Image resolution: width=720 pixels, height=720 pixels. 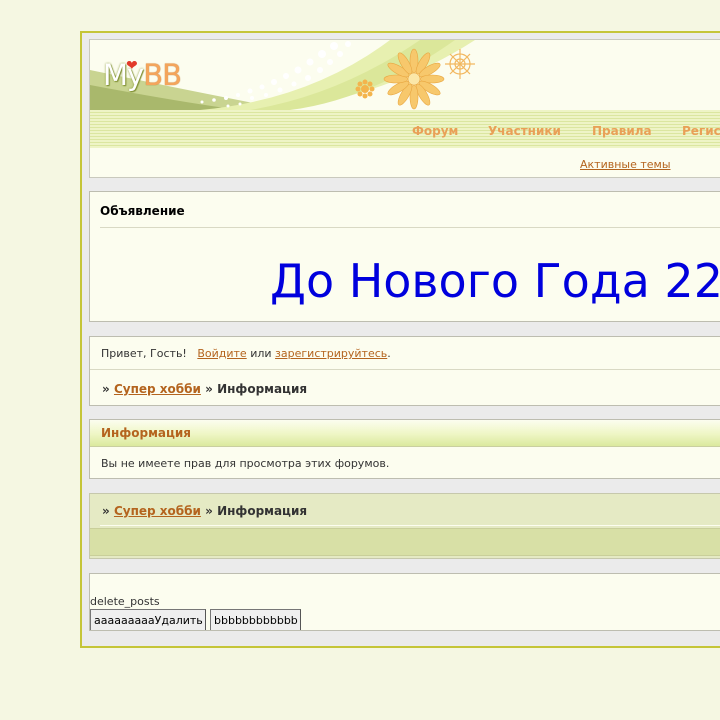 I want to click on footer-bar-strip, so click(x=405, y=542).